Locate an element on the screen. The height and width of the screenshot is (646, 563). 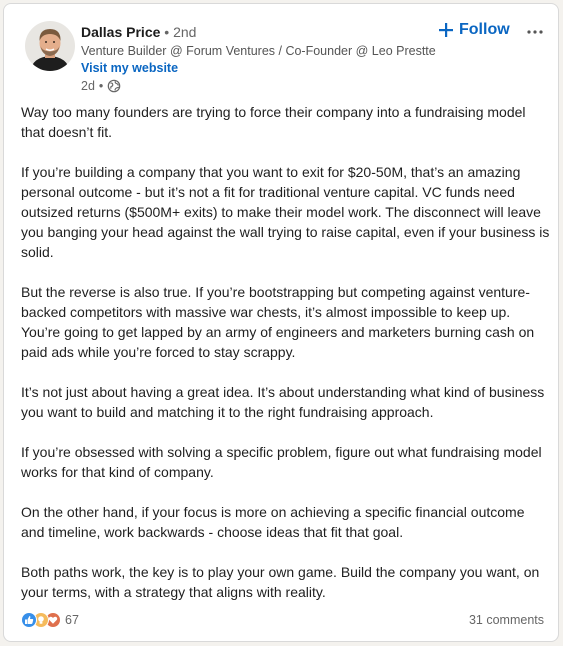
more-options-button is located at coordinates (535, 30).